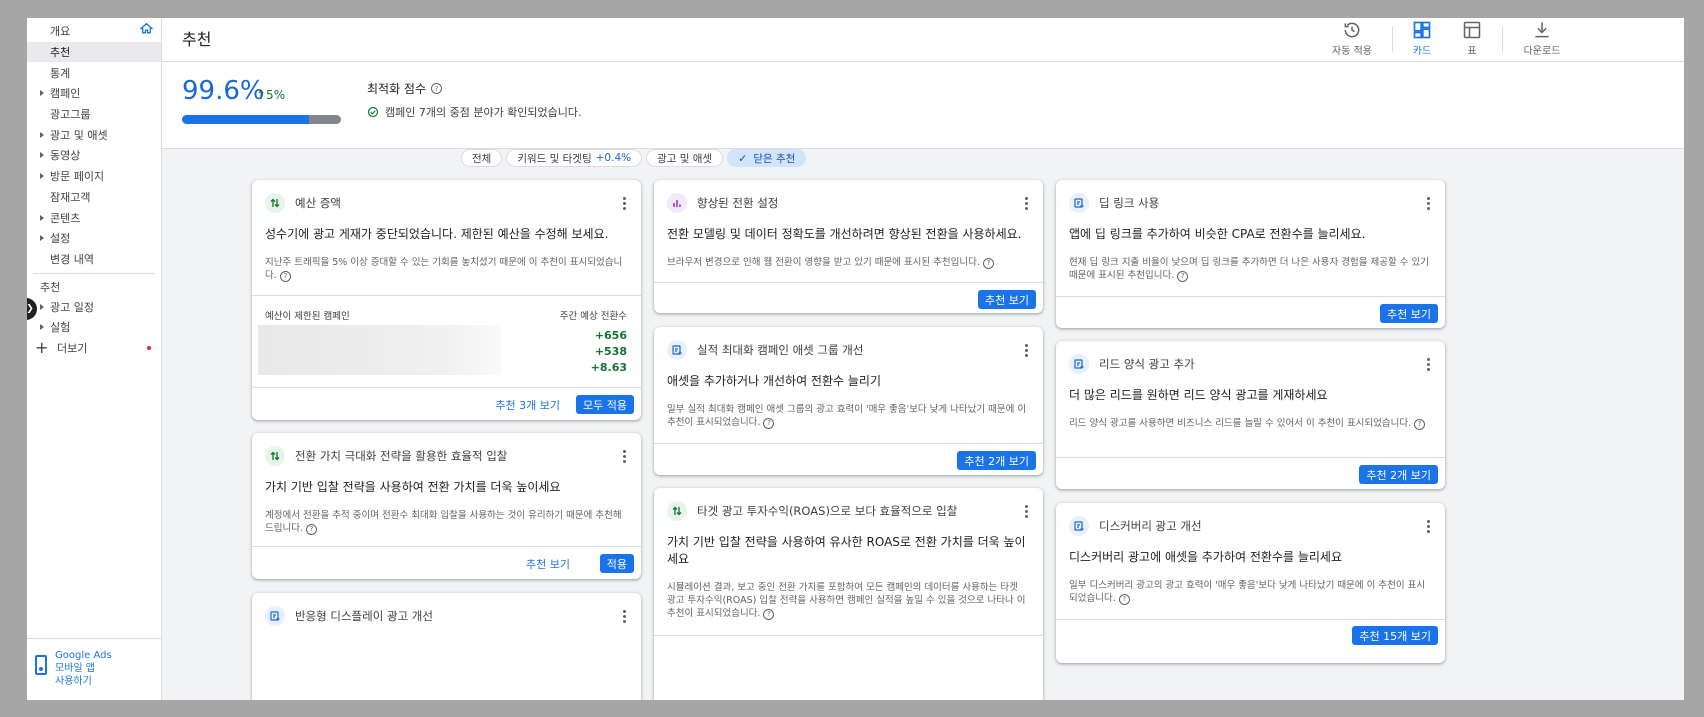 The image size is (1704, 717). Describe the element at coordinates (605, 404) in the screenshot. I see `apply-all-button: 모두 적용` at that location.